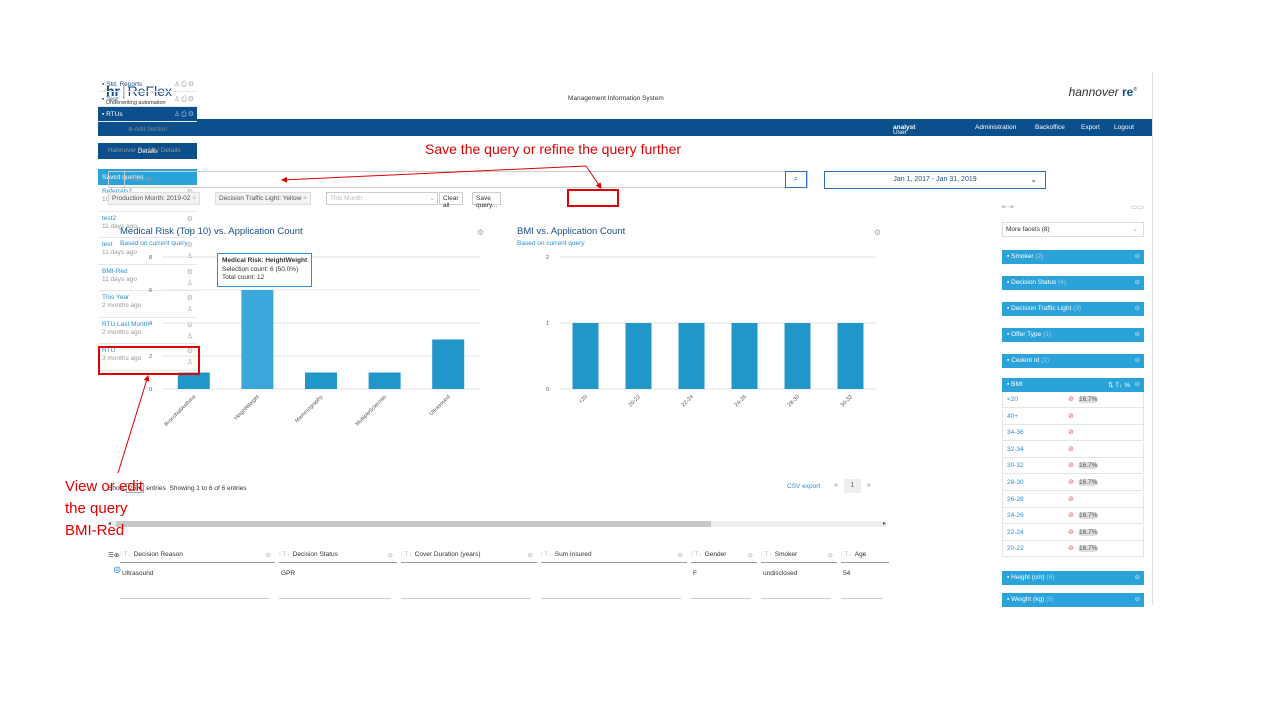 This screenshot has width=1280, height=720. What do you see at coordinates (147, 129) in the screenshot?
I see `add-section-button: ⊕ Add Section` at bounding box center [147, 129].